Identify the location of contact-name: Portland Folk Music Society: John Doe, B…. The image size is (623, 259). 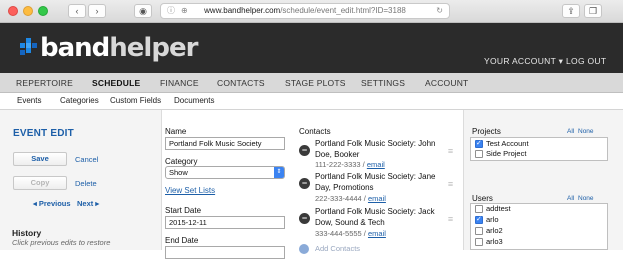
(375, 149).